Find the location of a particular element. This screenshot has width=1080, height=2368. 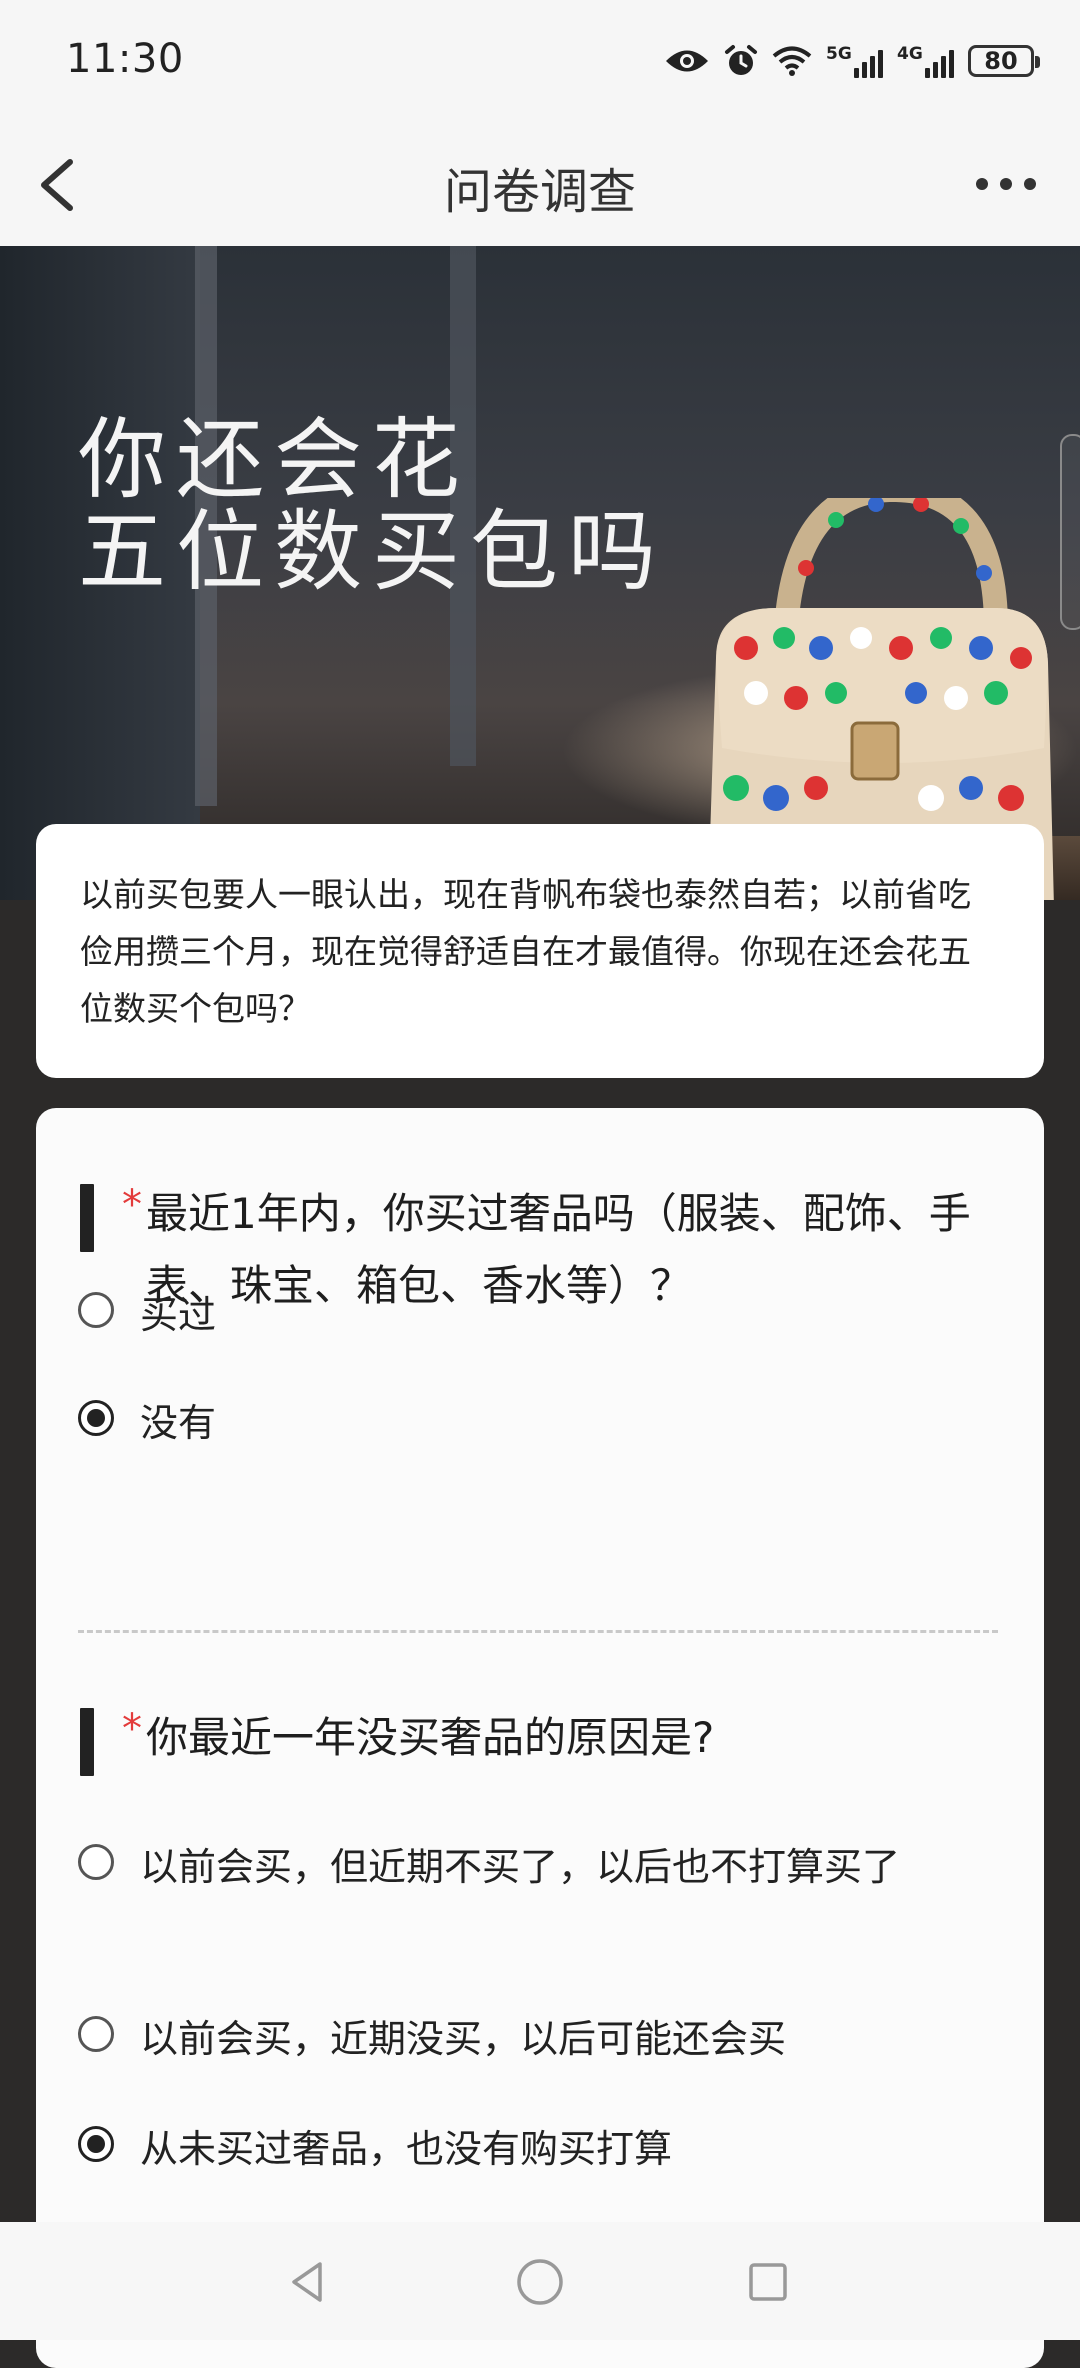

battery-level: 80 is located at coordinates (1001, 61).